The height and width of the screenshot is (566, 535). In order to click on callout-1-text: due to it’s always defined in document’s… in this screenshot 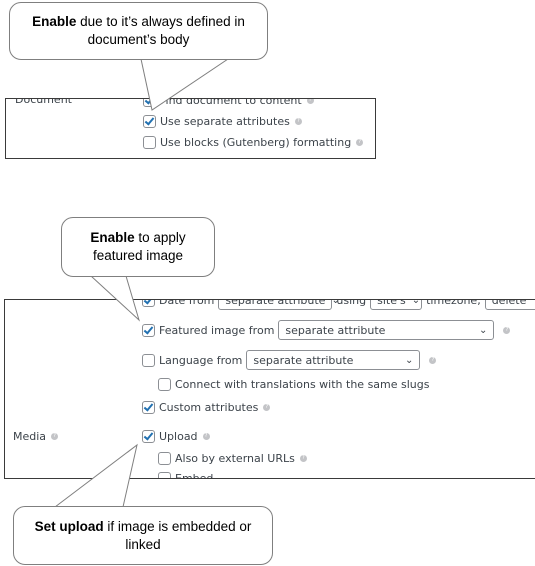, I will do `click(160, 30)`.